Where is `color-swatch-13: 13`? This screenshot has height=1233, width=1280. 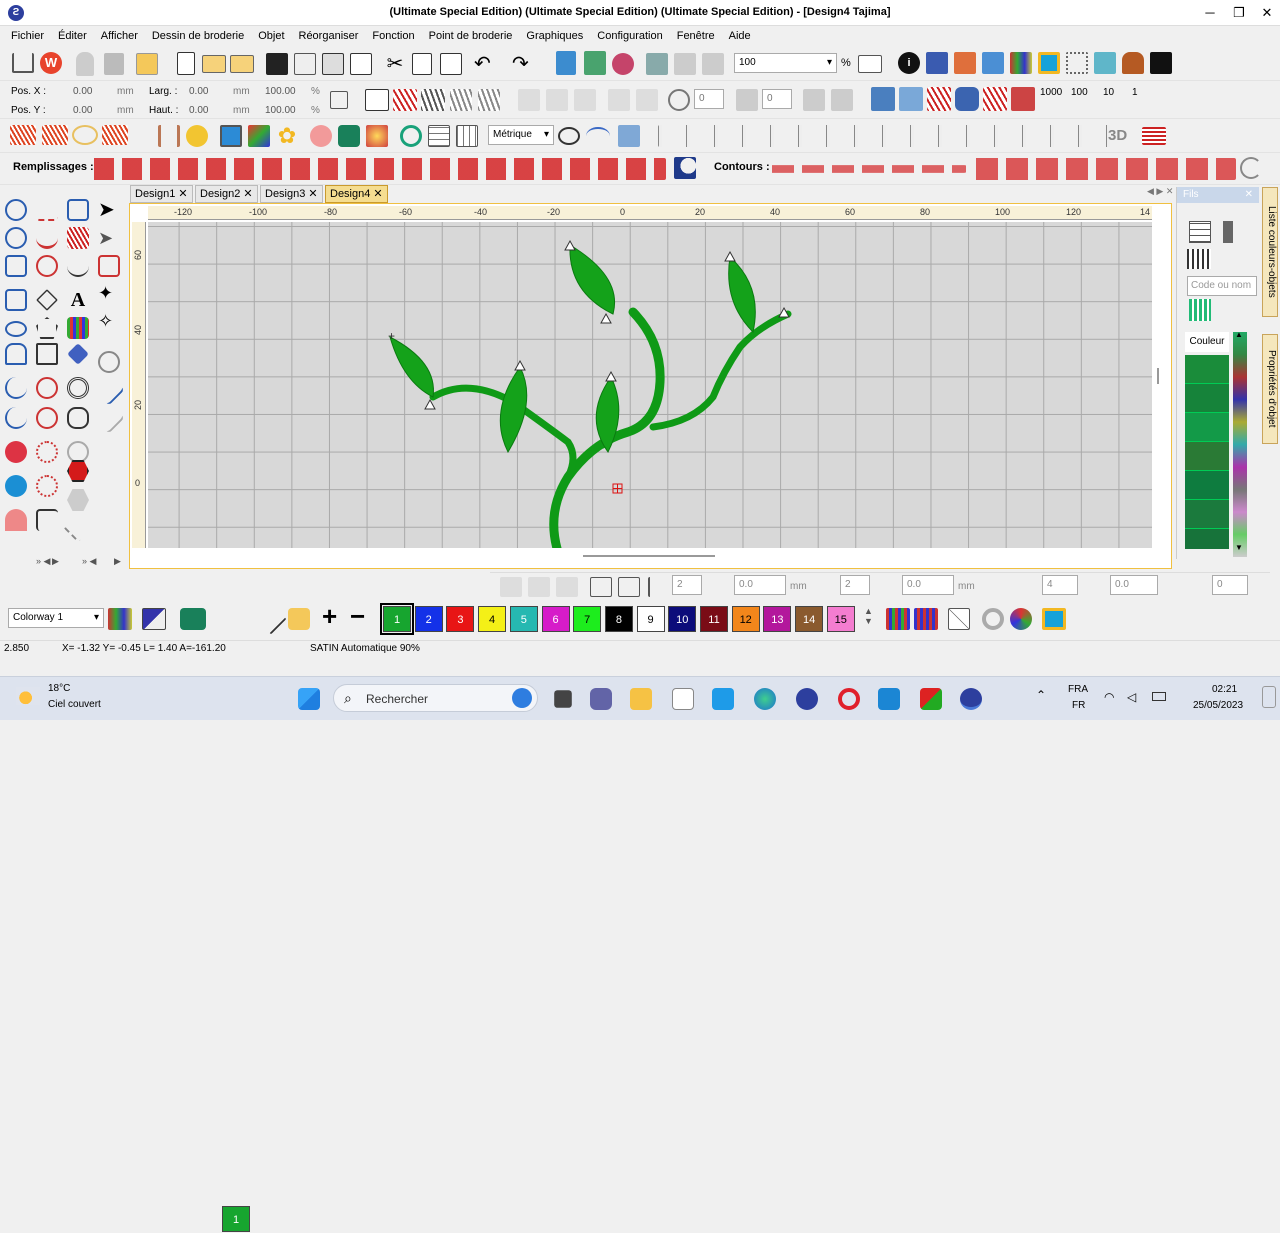 color-swatch-13: 13 is located at coordinates (777, 619).